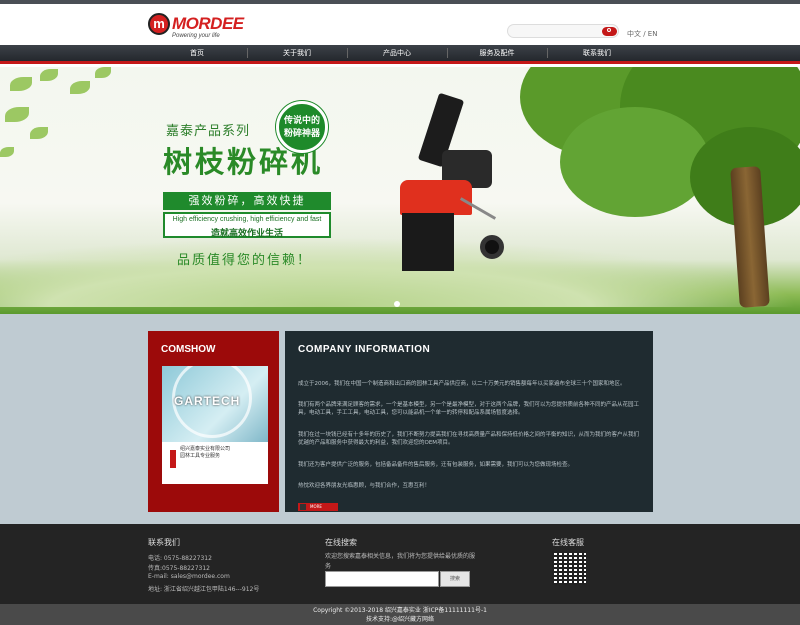 The height and width of the screenshot is (625, 800). Describe the element at coordinates (364, 349) in the screenshot. I see `company-title: COMPANY INFORMATION` at that location.